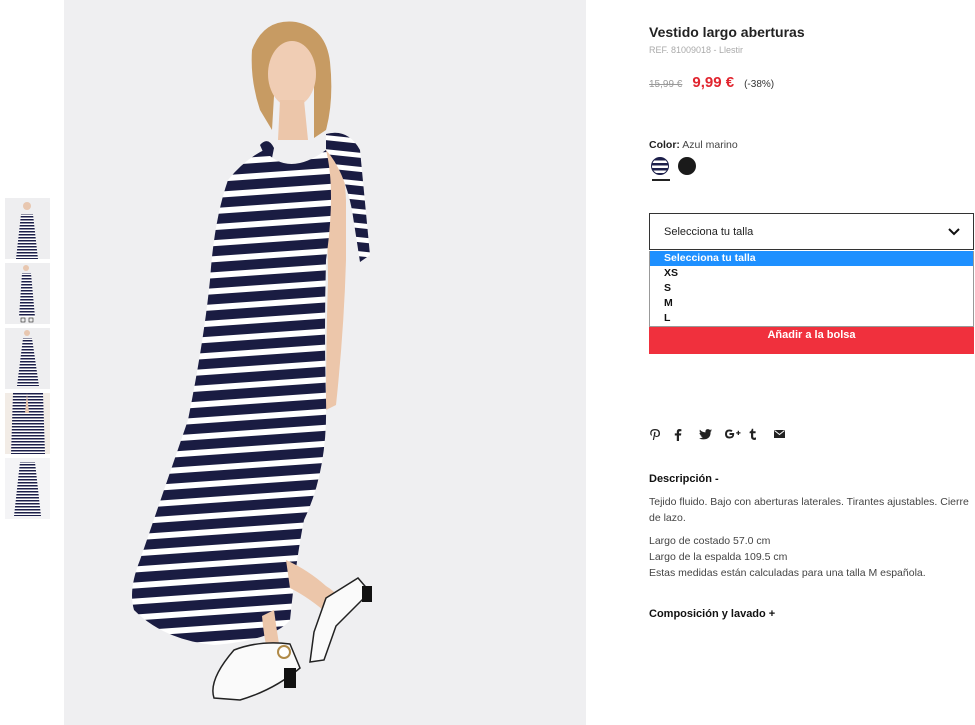 Image resolution: width=975 pixels, height=725 pixels. I want to click on product-title: Vestido largo aberturas, so click(727, 32).